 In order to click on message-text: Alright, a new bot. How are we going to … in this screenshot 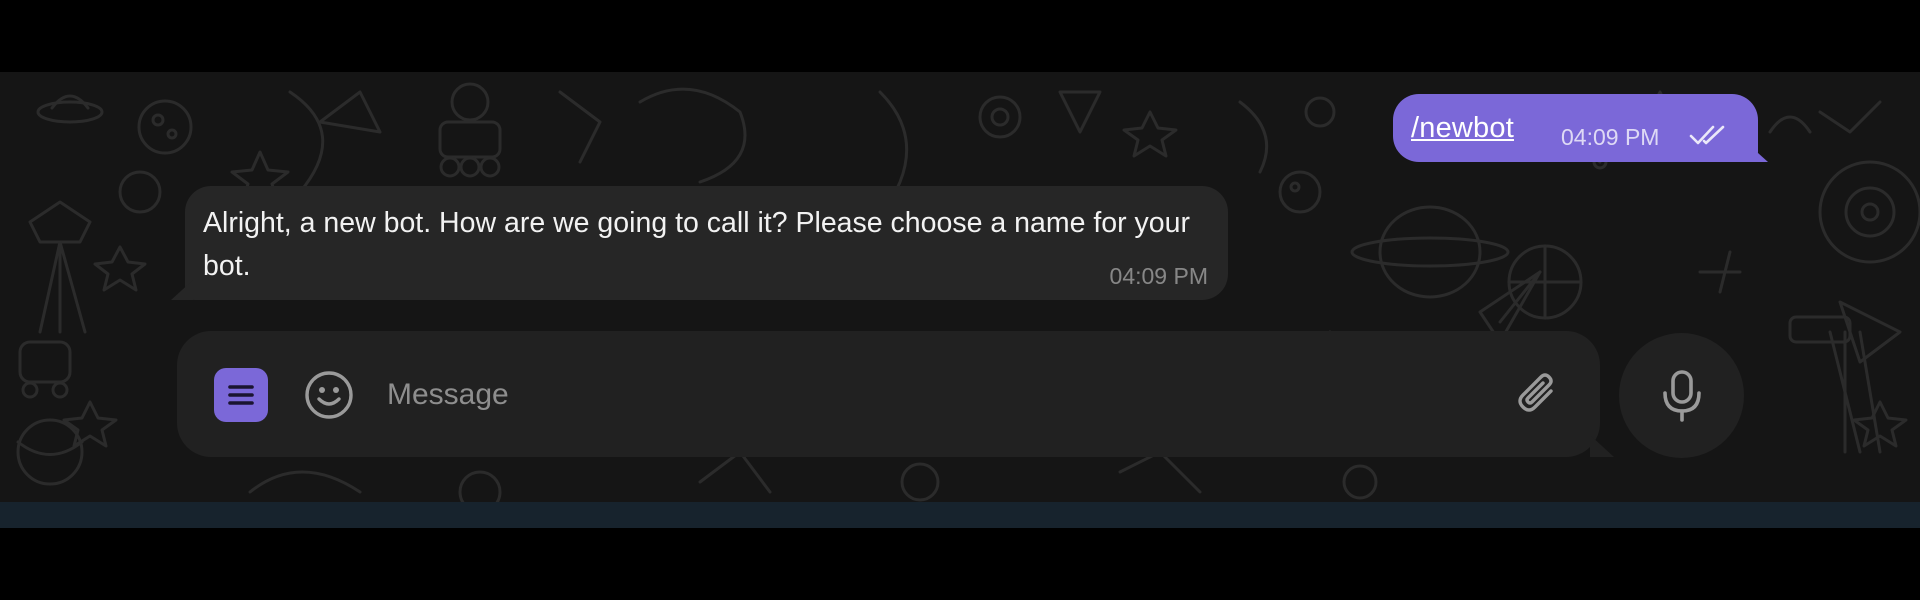, I will do `click(696, 244)`.